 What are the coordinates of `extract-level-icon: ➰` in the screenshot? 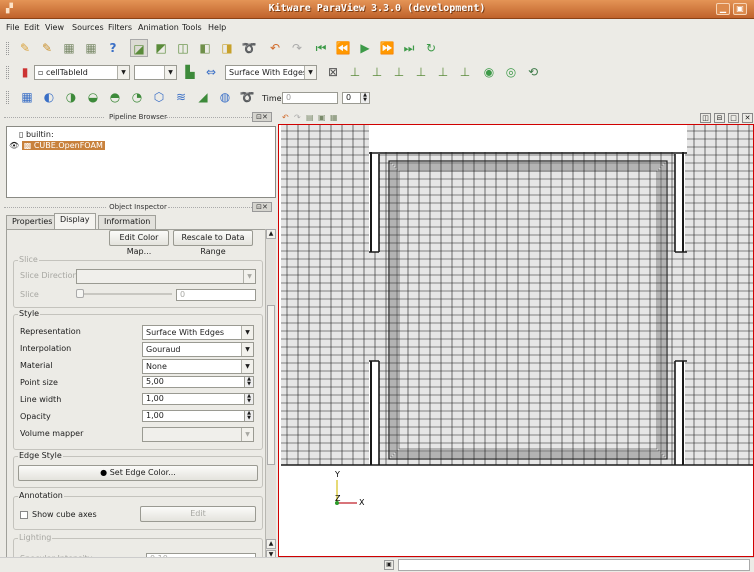 It's located at (247, 97).